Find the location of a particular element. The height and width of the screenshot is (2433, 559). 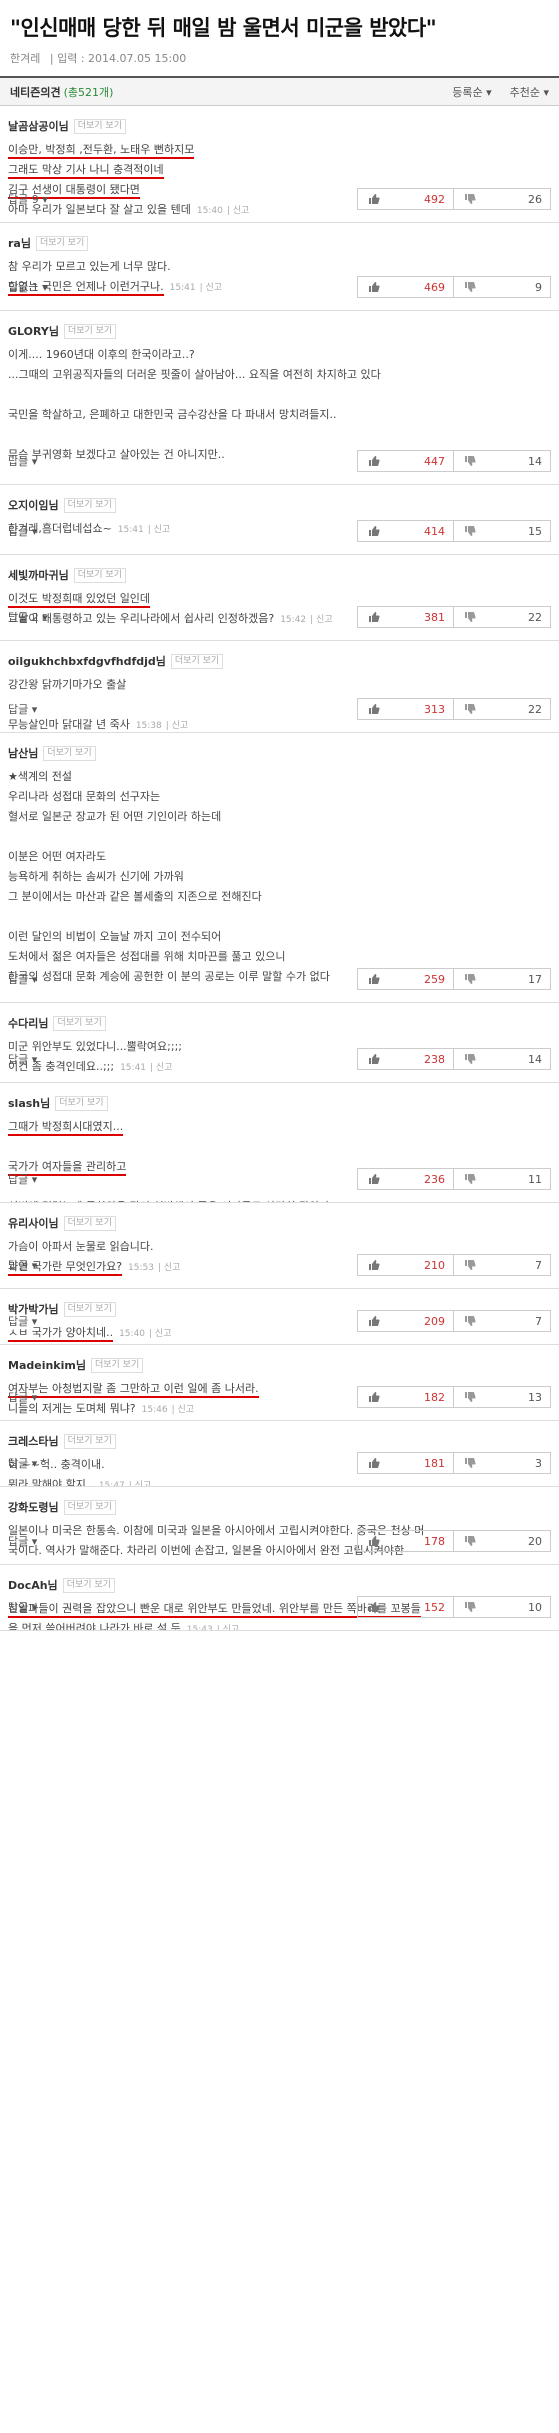

comment-author: 남산님 is located at coordinates (23, 753).